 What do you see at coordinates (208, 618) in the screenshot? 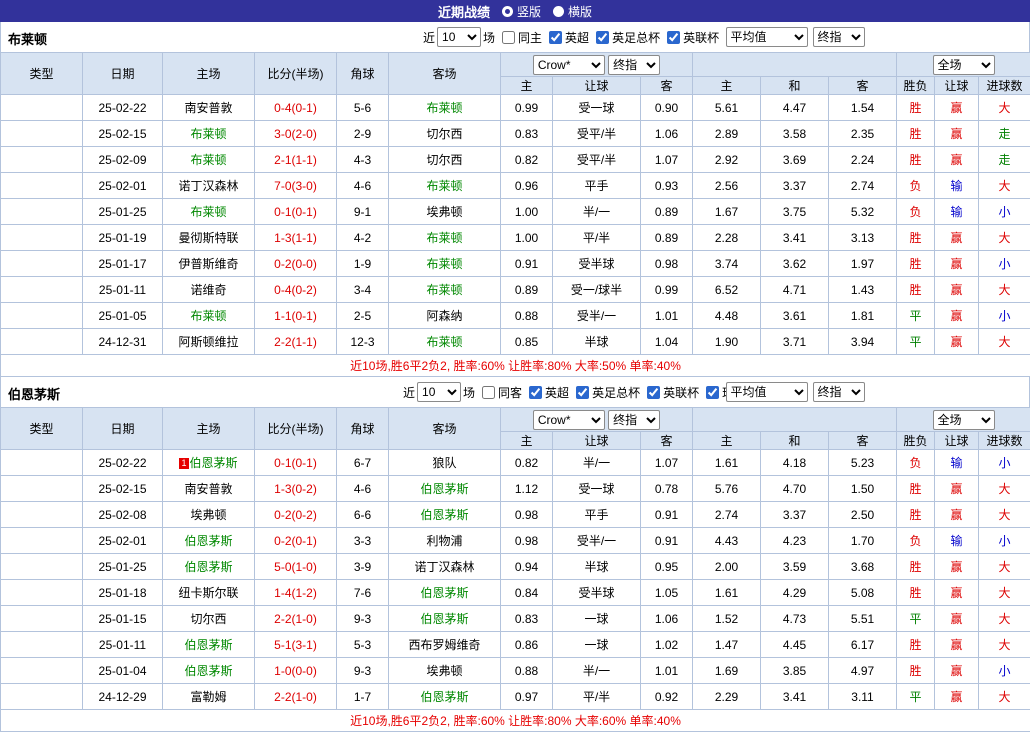
I see `home-team: 切尔西` at bounding box center [208, 618].